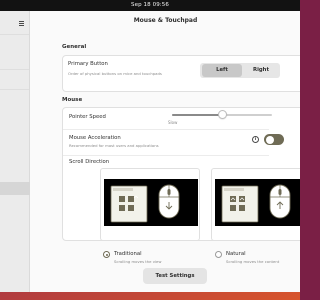 This screenshot has width=320, height=300. What do you see at coordinates (255, 139) in the screenshot?
I see `info-icon: i` at bounding box center [255, 139].